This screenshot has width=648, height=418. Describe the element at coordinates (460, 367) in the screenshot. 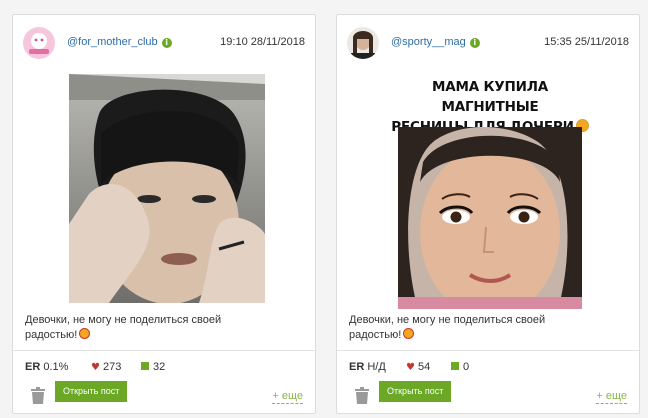

I see `comments-stat: 0` at that location.